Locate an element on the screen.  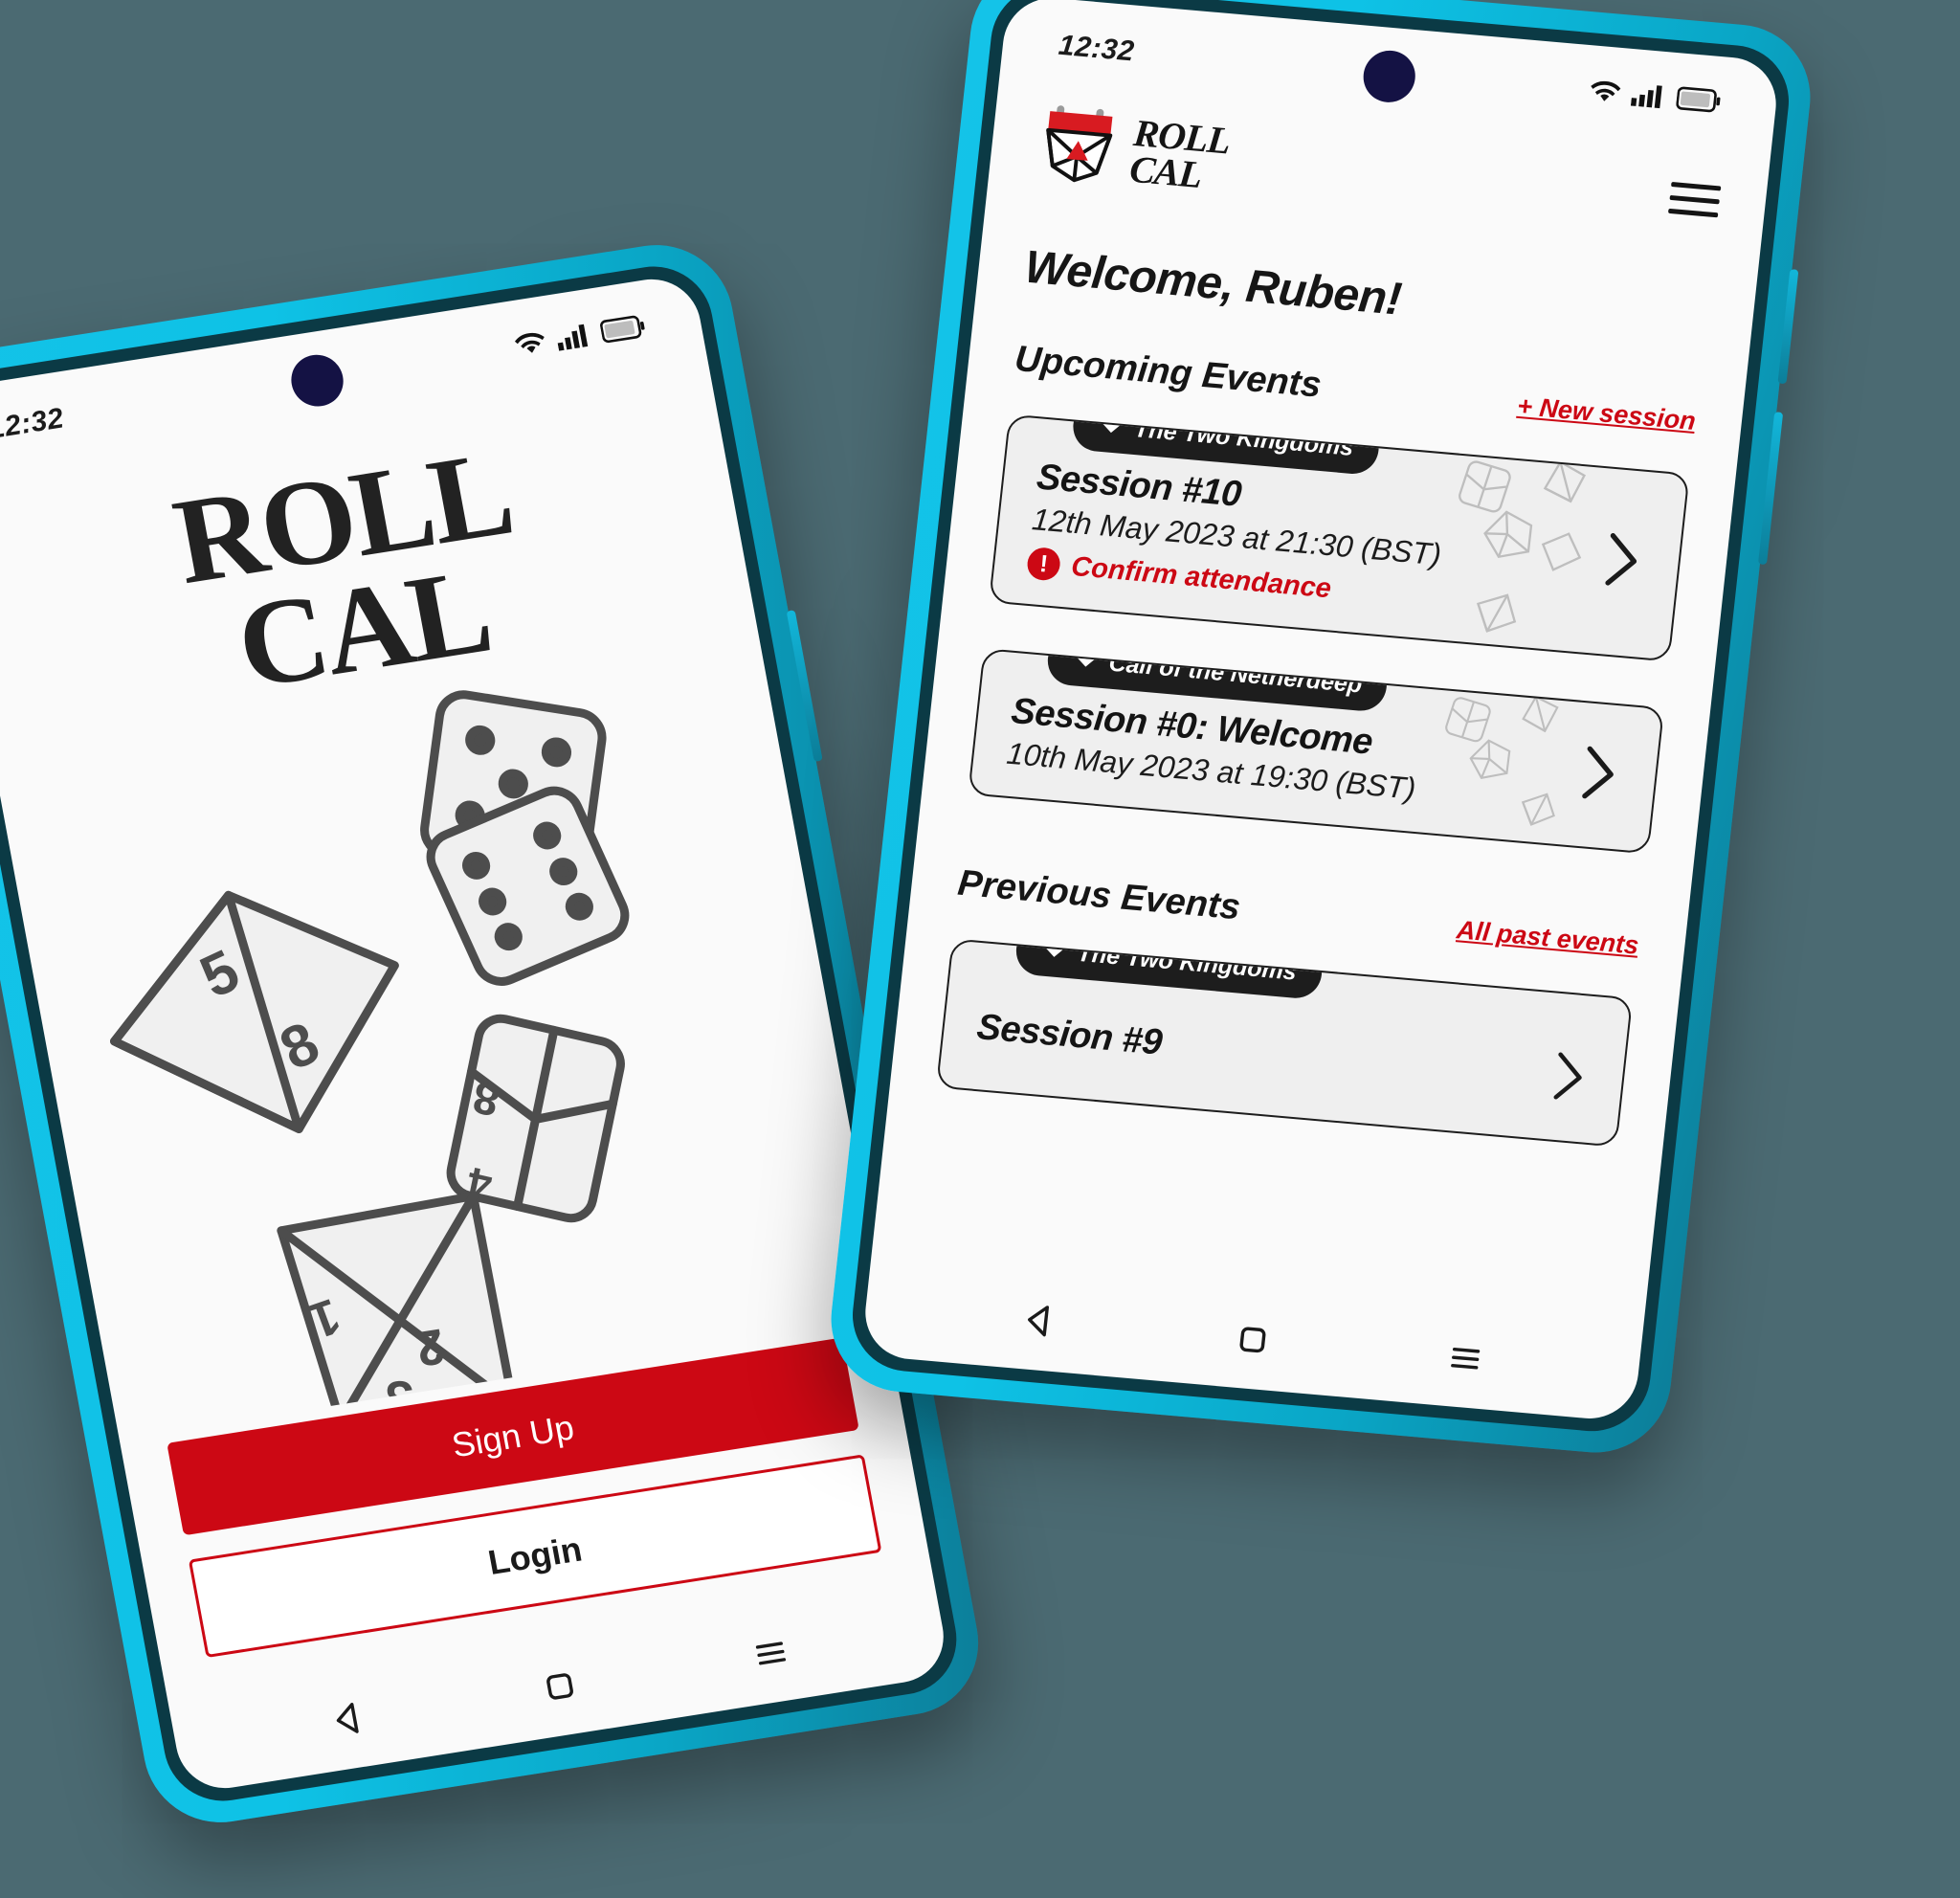
exclamation-badge-icon: ! is located at coordinates (1043, 564).